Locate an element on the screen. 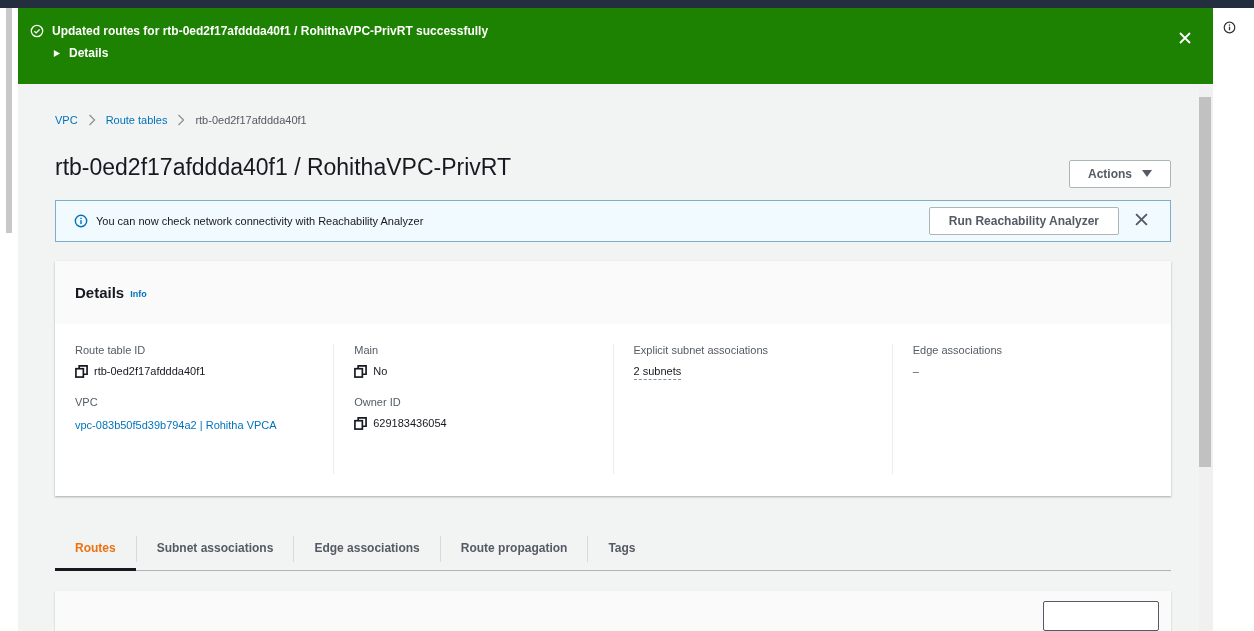 The height and width of the screenshot is (631, 1254). tab: Route propagation is located at coordinates (514, 549).